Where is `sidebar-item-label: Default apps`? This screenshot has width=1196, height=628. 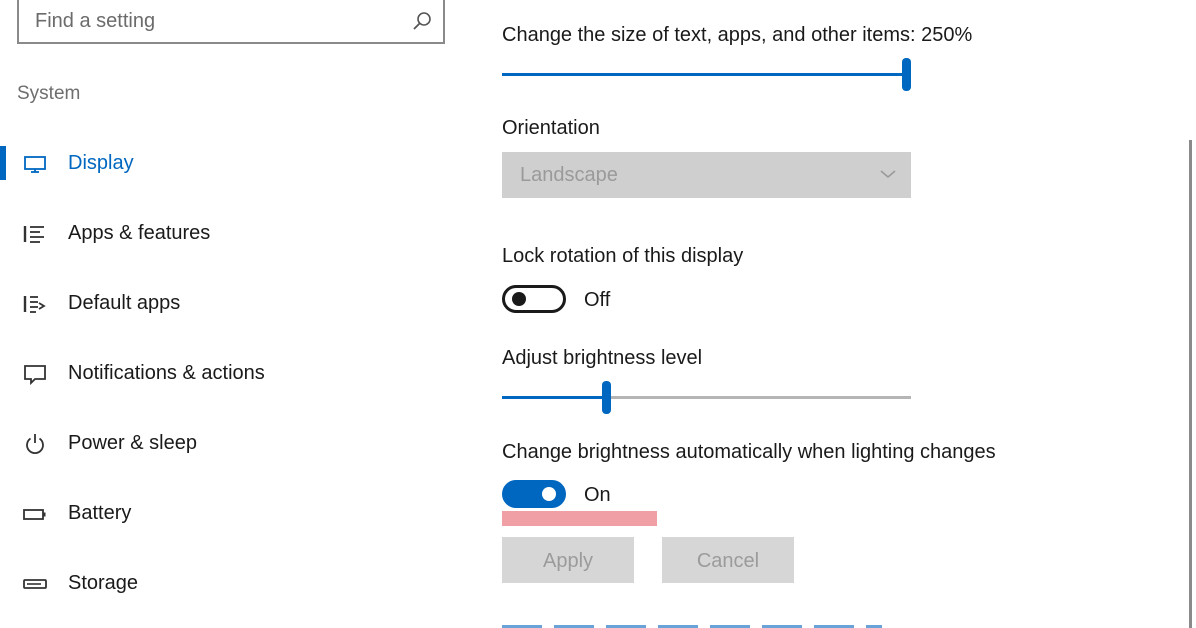
sidebar-item-label: Default apps is located at coordinates (124, 303).